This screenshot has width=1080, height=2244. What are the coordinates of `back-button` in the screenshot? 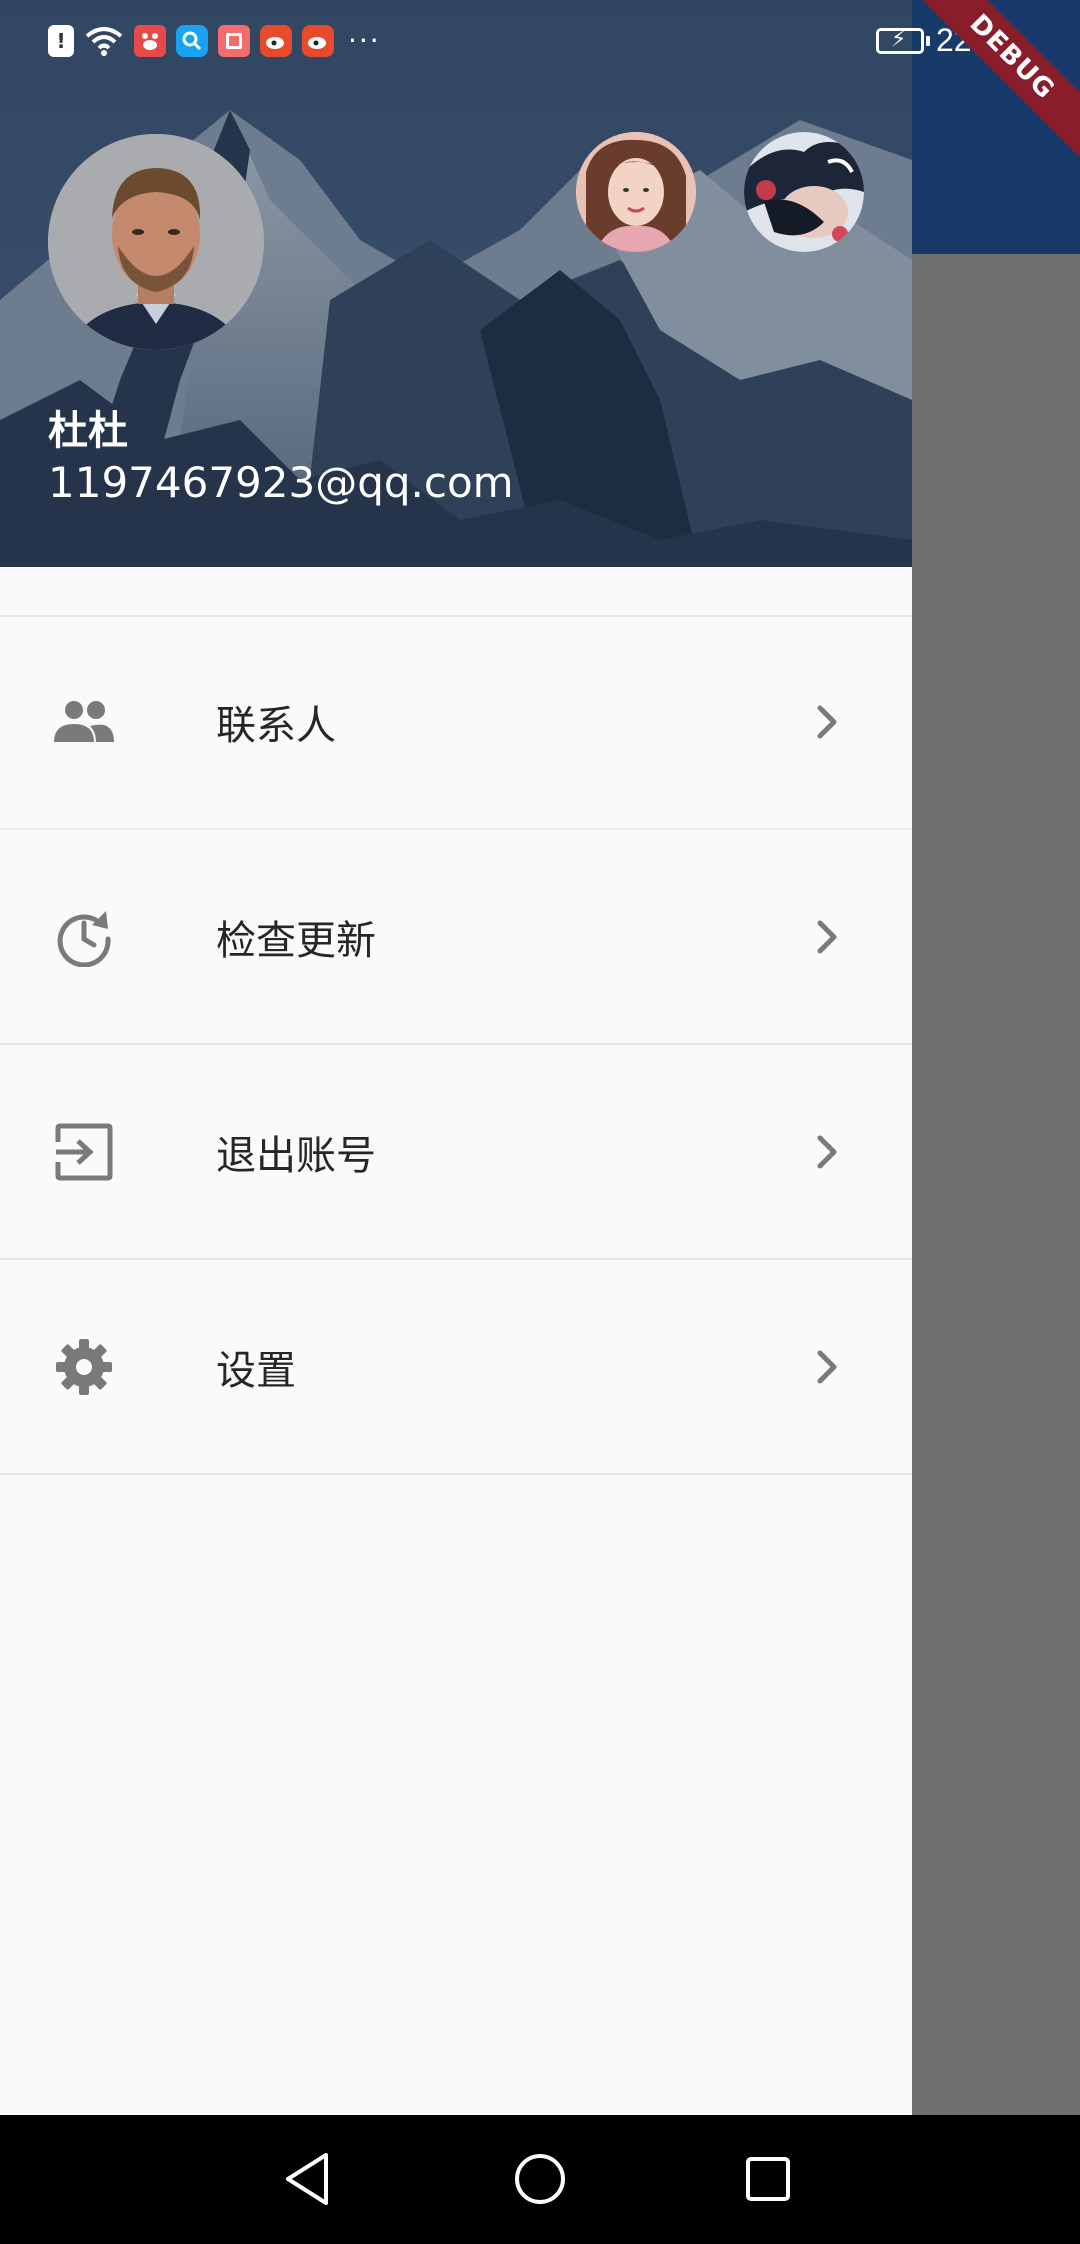 It's located at (310, 2179).